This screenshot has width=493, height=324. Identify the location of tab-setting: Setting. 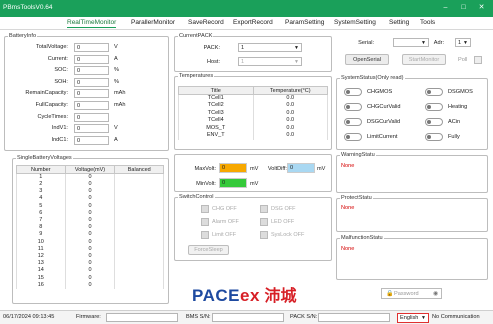
(399, 22).